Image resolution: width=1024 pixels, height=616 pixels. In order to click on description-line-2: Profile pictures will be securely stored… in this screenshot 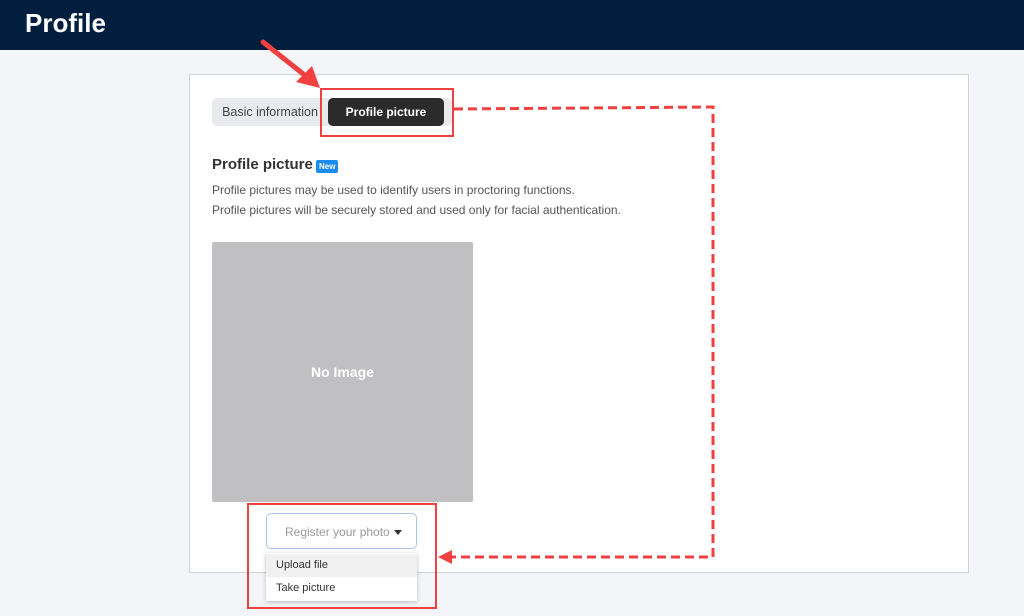, I will do `click(416, 210)`.